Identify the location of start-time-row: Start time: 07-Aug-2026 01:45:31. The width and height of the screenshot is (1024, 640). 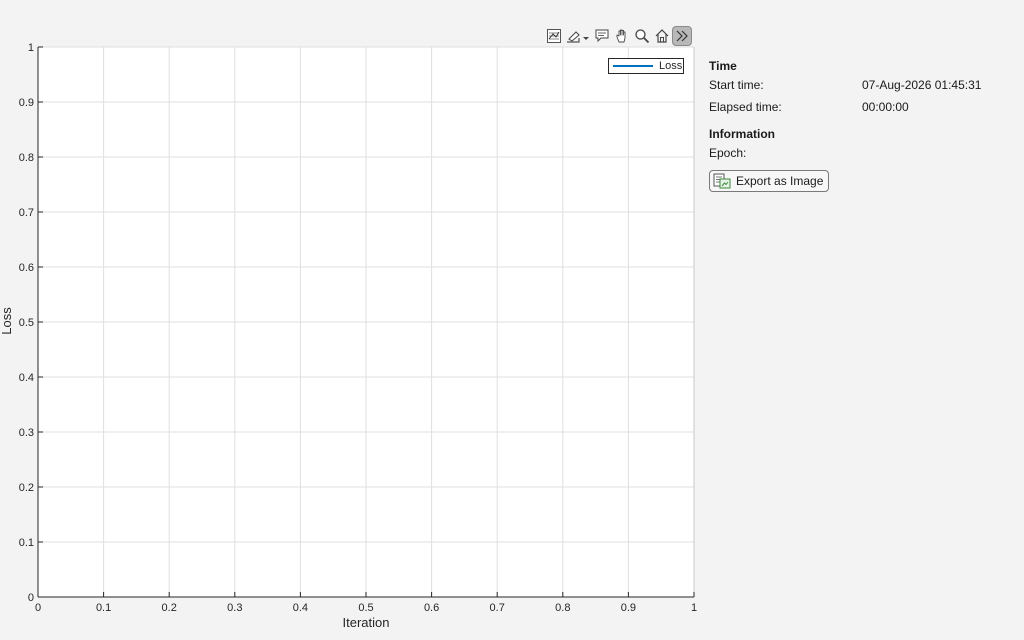
(859, 85).